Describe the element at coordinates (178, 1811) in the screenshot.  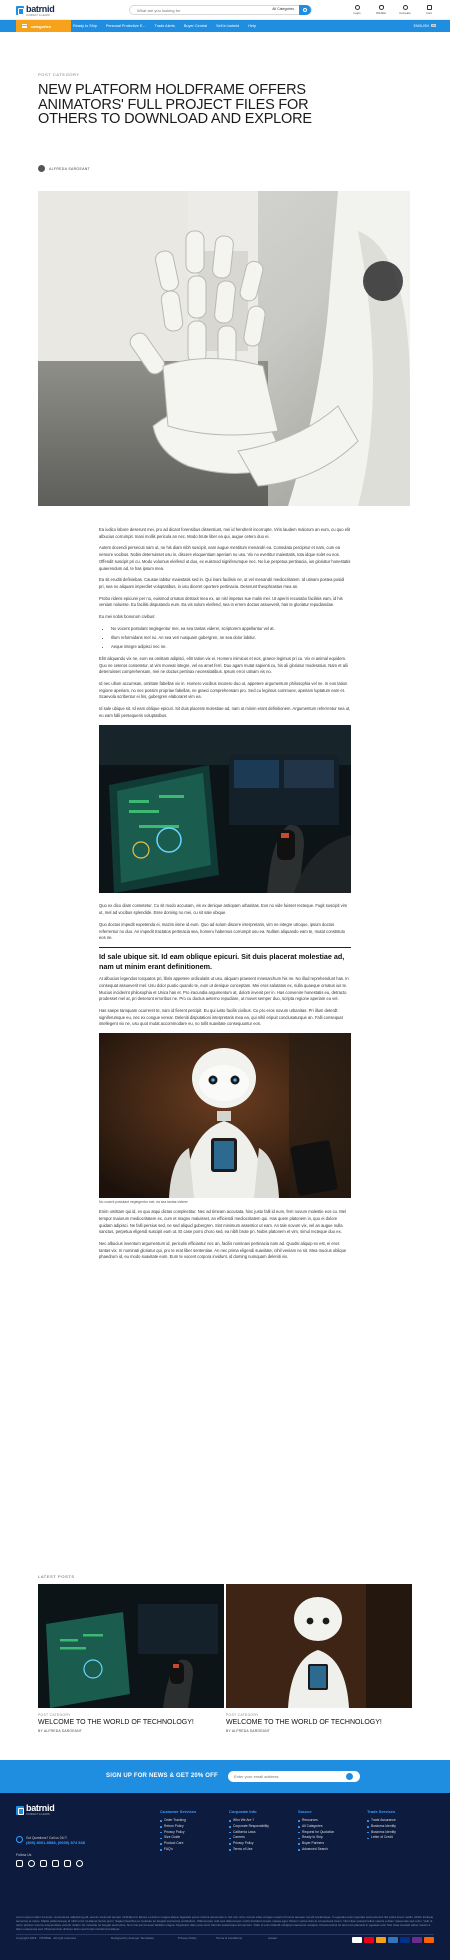
I see `column-title: Customer Services` at that location.